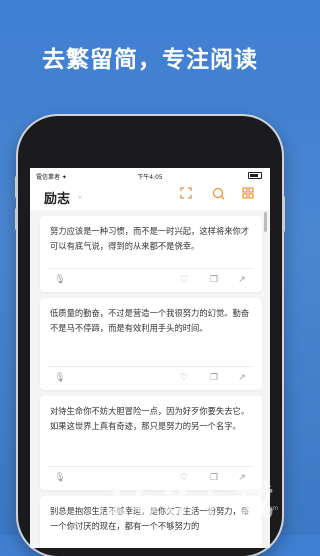  I want to click on battery-icon, so click(255, 175).